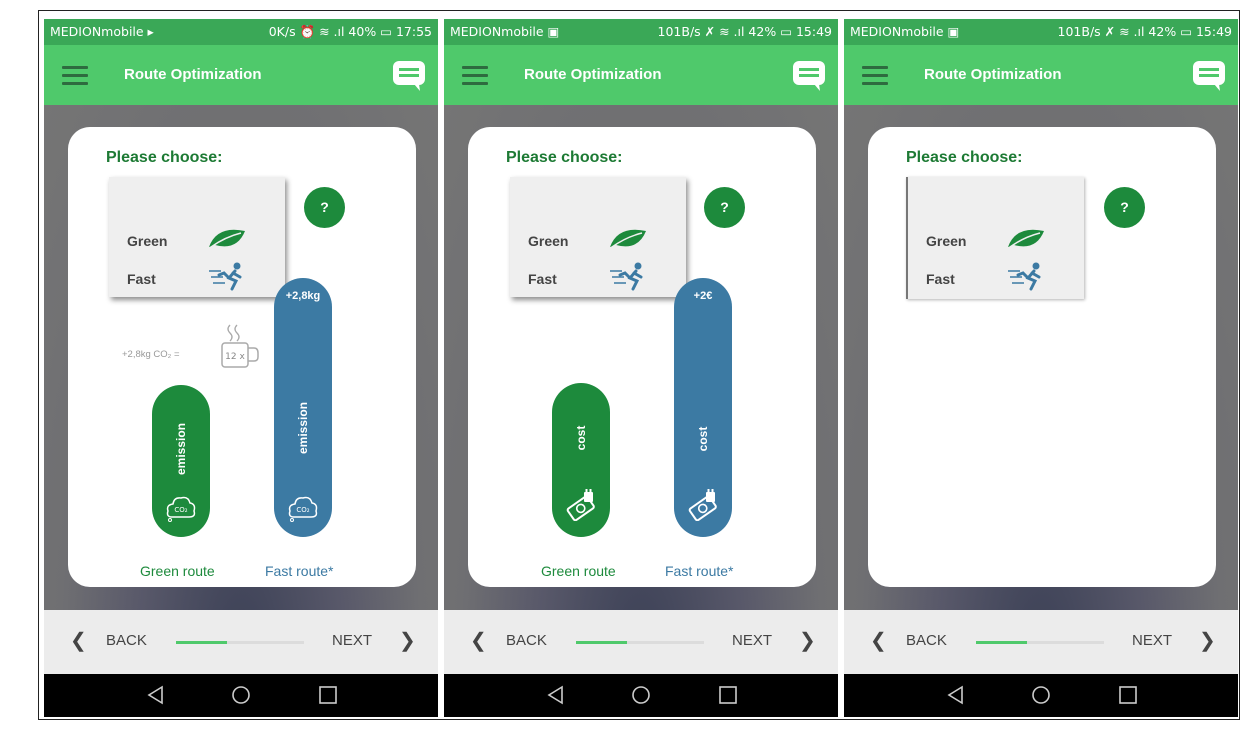 The width and height of the screenshot is (1260, 736). What do you see at coordinates (240, 346) in the screenshot?
I see `coffee-mug-icon: 12 x` at bounding box center [240, 346].